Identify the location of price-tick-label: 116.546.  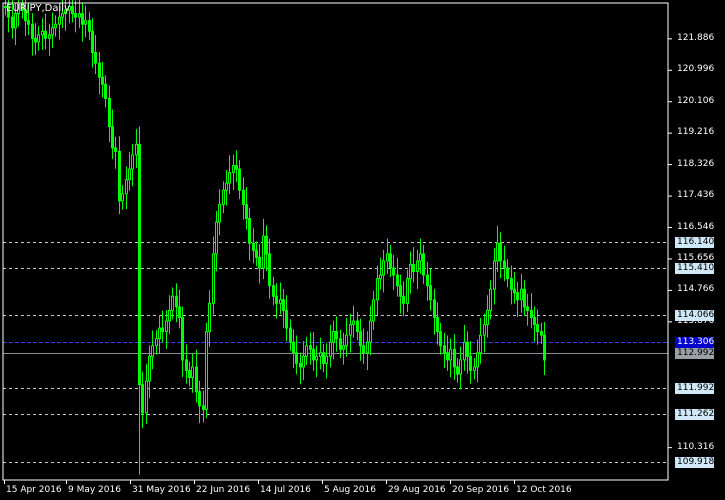
(696, 226).